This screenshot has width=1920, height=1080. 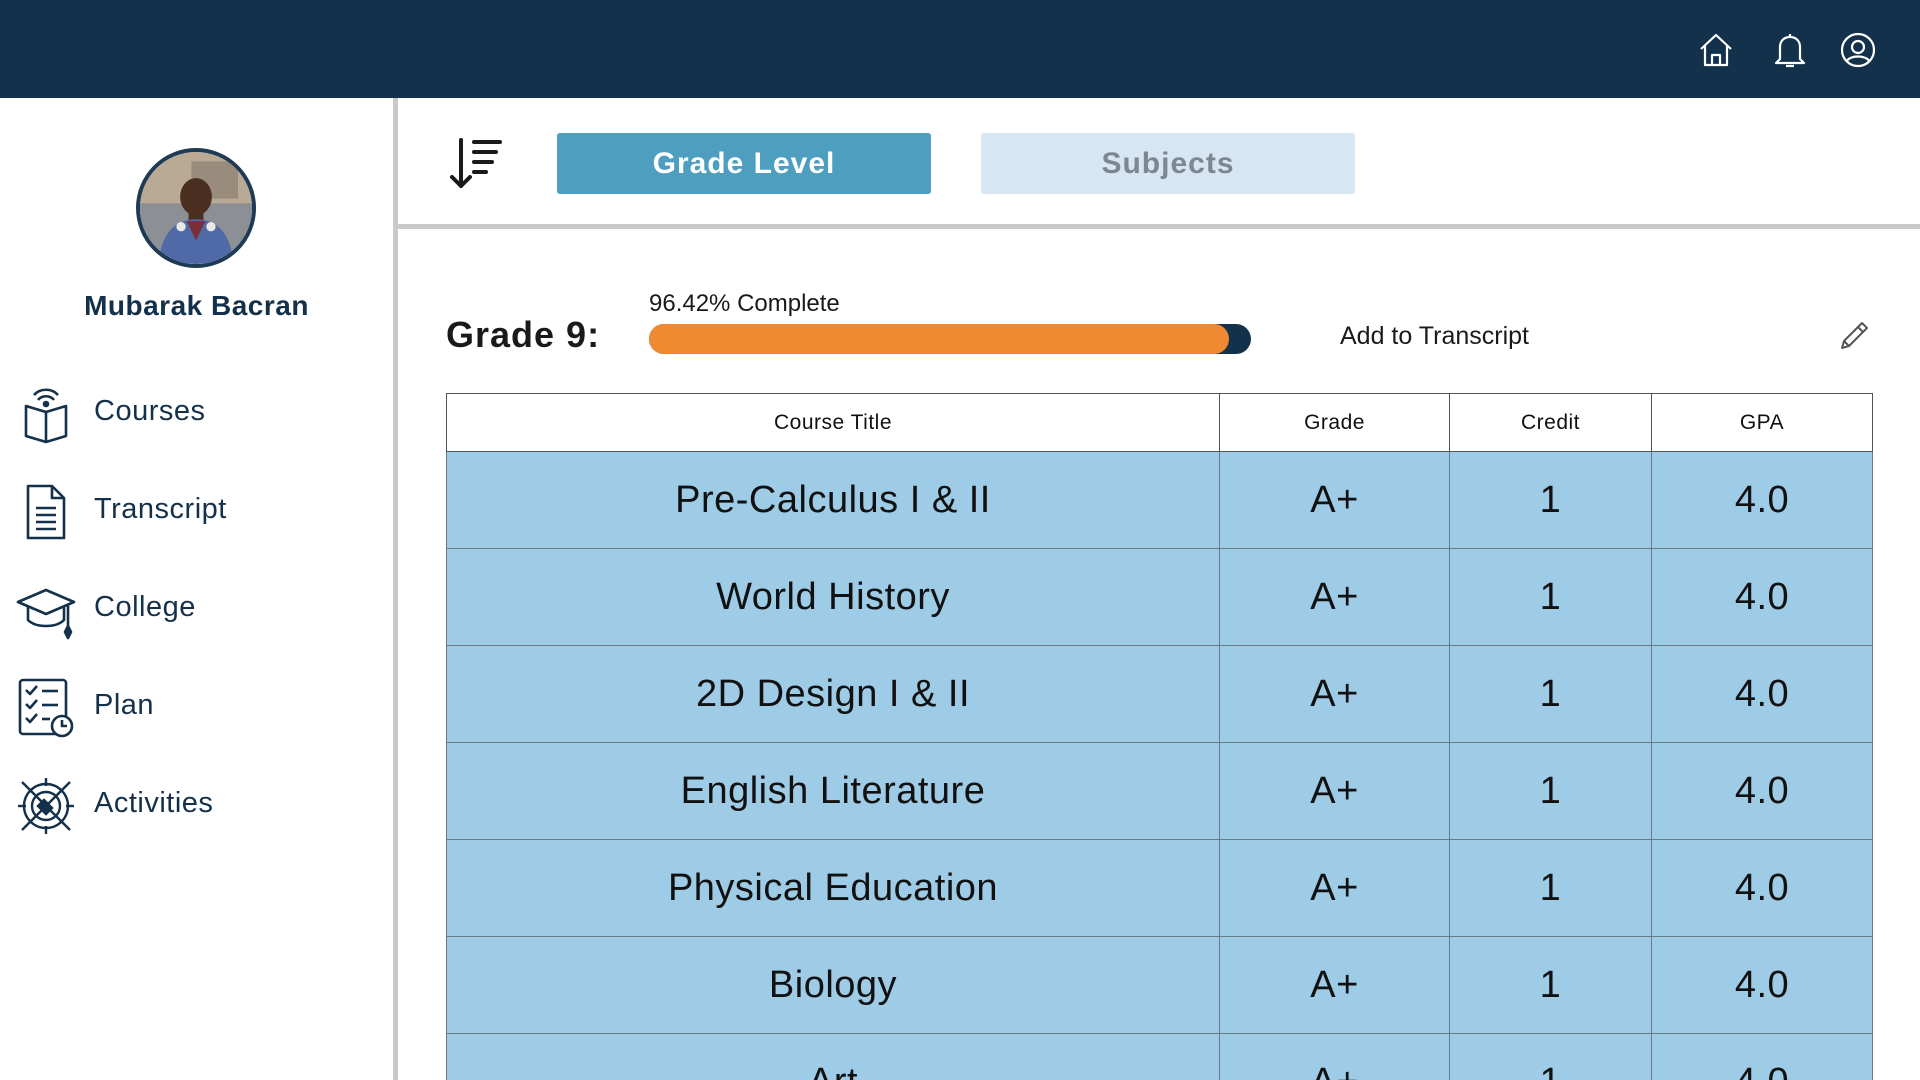 I want to click on sidebar-item-label: Courses, so click(x=150, y=411).